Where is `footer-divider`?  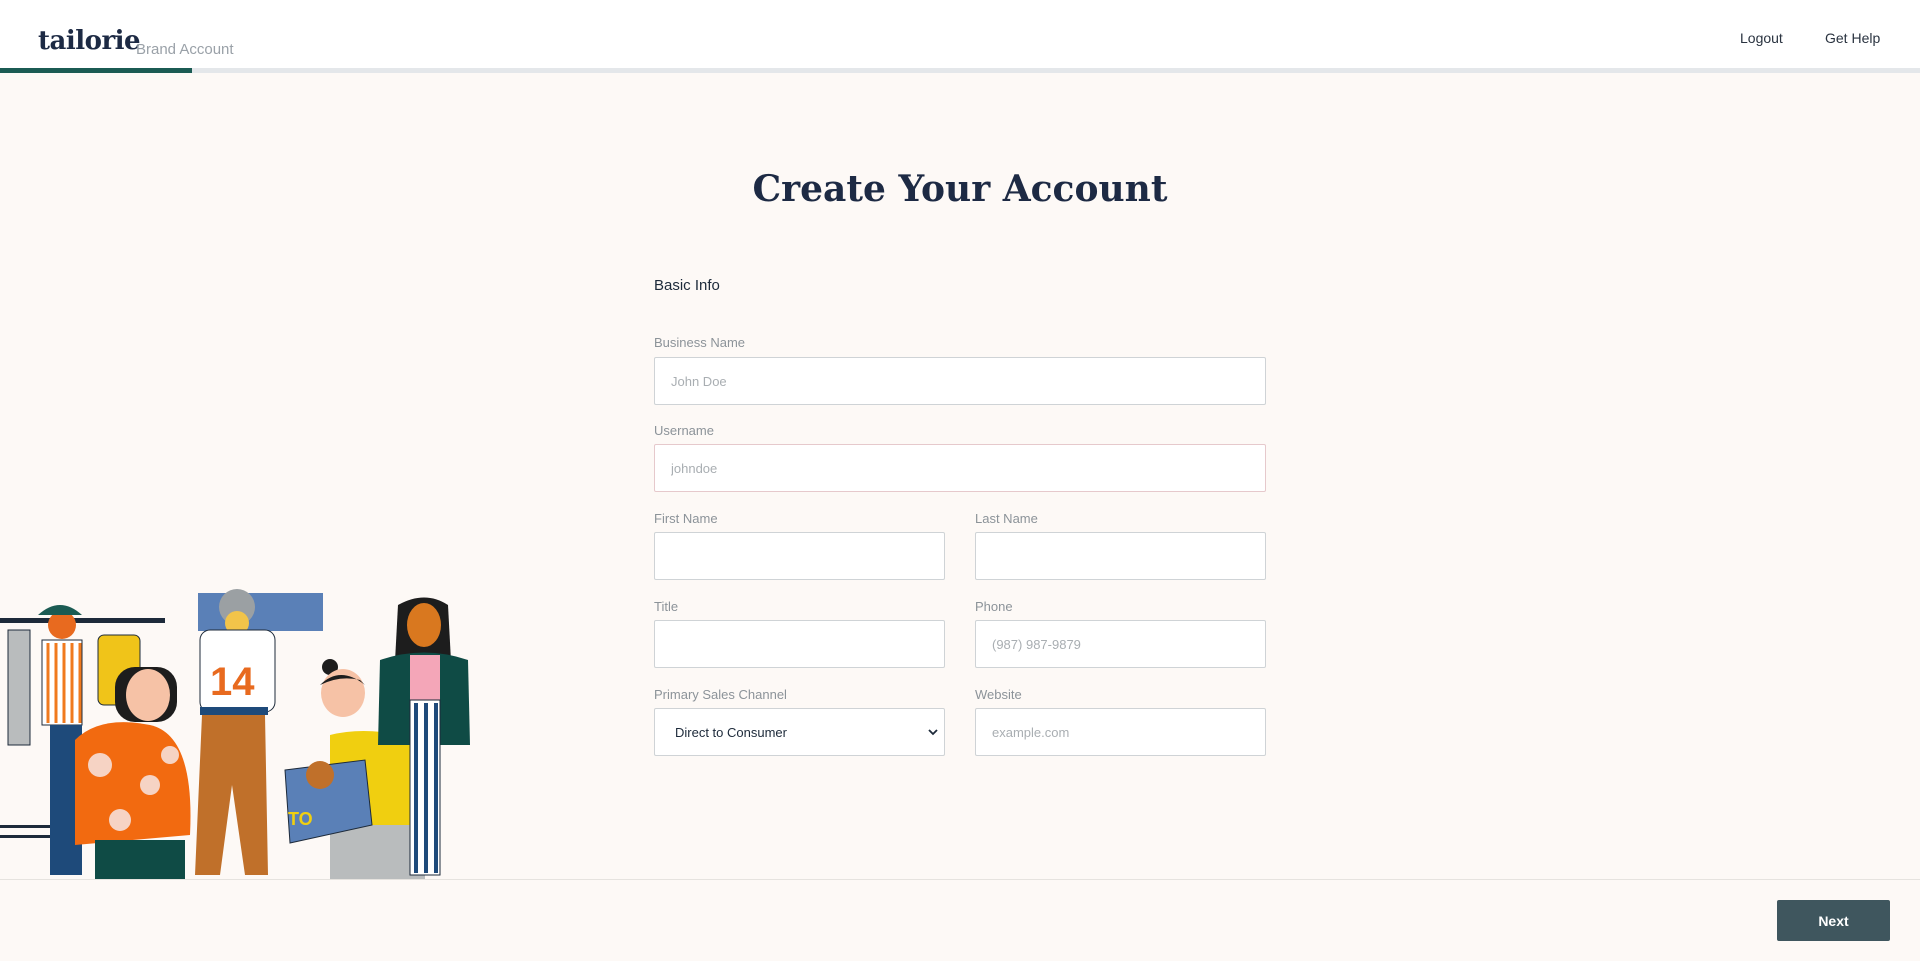 footer-divider is located at coordinates (960, 879).